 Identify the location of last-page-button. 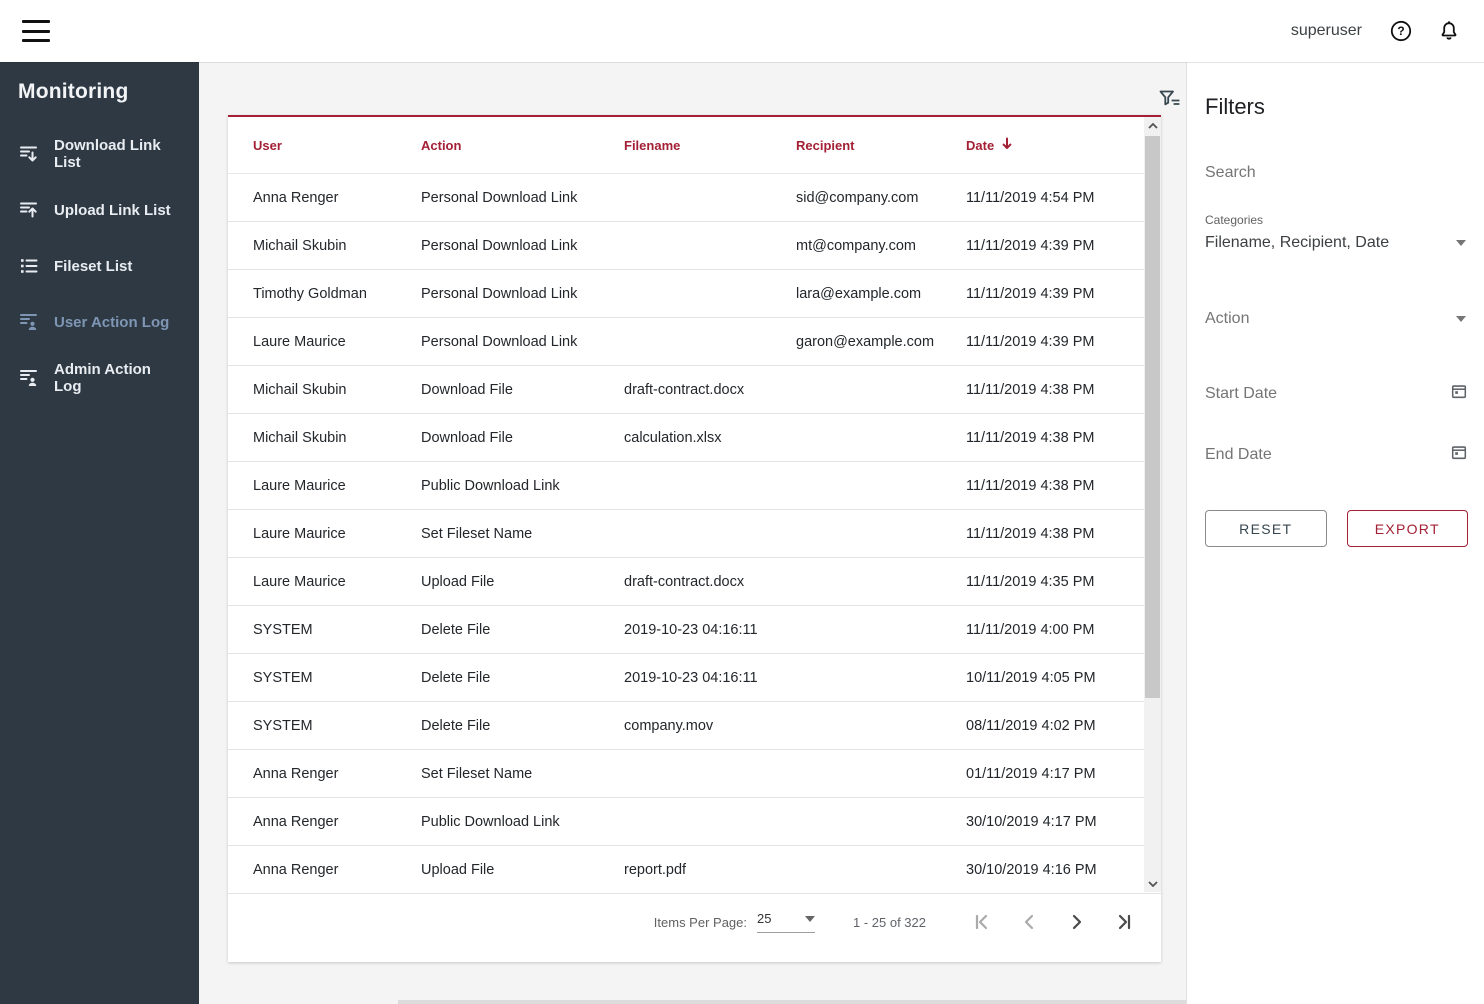
(1125, 922).